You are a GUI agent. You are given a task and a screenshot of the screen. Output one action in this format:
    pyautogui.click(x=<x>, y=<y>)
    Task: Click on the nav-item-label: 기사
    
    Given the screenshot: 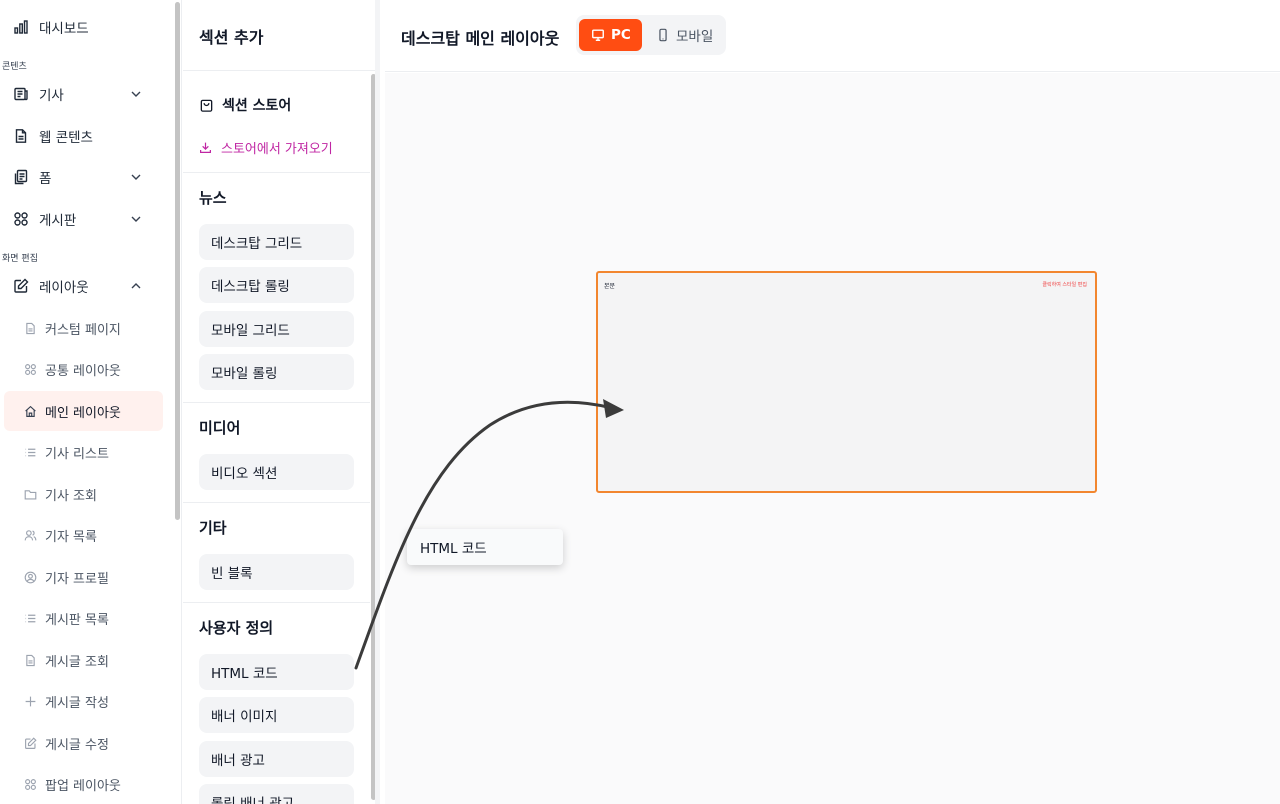 What is the action you would take?
    pyautogui.click(x=51, y=96)
    